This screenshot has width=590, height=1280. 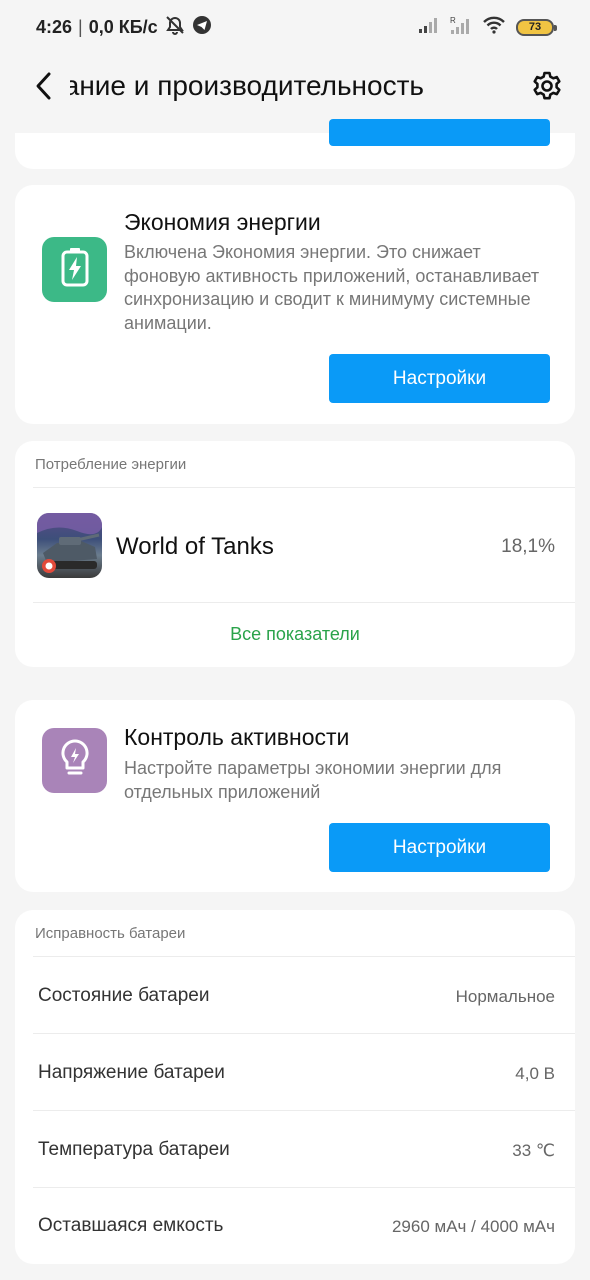 What do you see at coordinates (237, 737) in the screenshot?
I see `activity-control-title: Контроль активности` at bounding box center [237, 737].